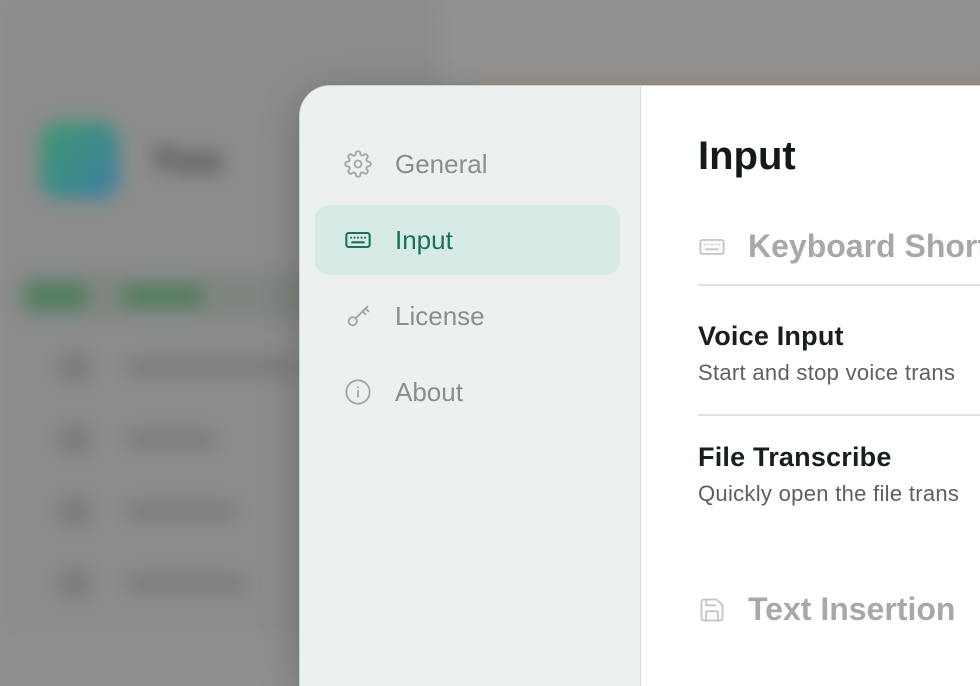 The width and height of the screenshot is (980, 686). I want to click on sidebar-item-label: About, so click(429, 391).